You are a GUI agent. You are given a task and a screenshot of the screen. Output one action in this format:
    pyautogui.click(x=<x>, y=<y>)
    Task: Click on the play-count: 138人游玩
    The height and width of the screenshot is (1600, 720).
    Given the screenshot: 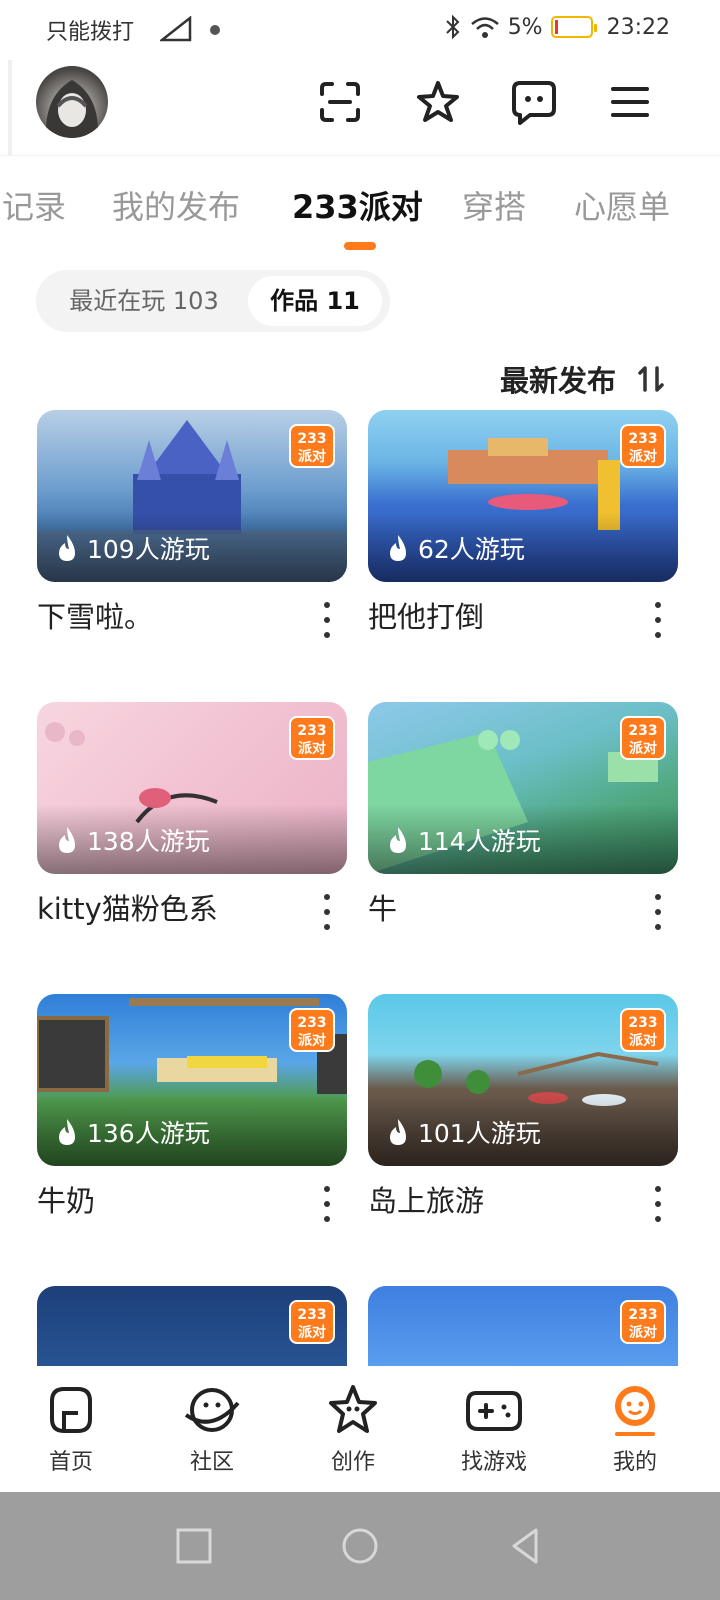 What is the action you would take?
    pyautogui.click(x=132, y=840)
    